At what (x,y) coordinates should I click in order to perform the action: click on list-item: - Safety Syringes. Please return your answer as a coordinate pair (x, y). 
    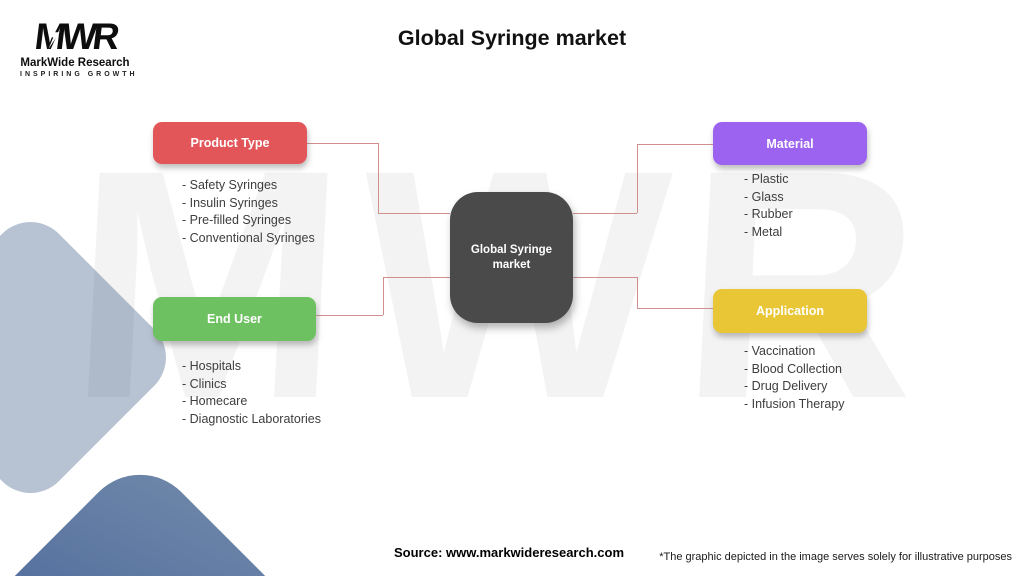
    Looking at the image, I should click on (230, 185).